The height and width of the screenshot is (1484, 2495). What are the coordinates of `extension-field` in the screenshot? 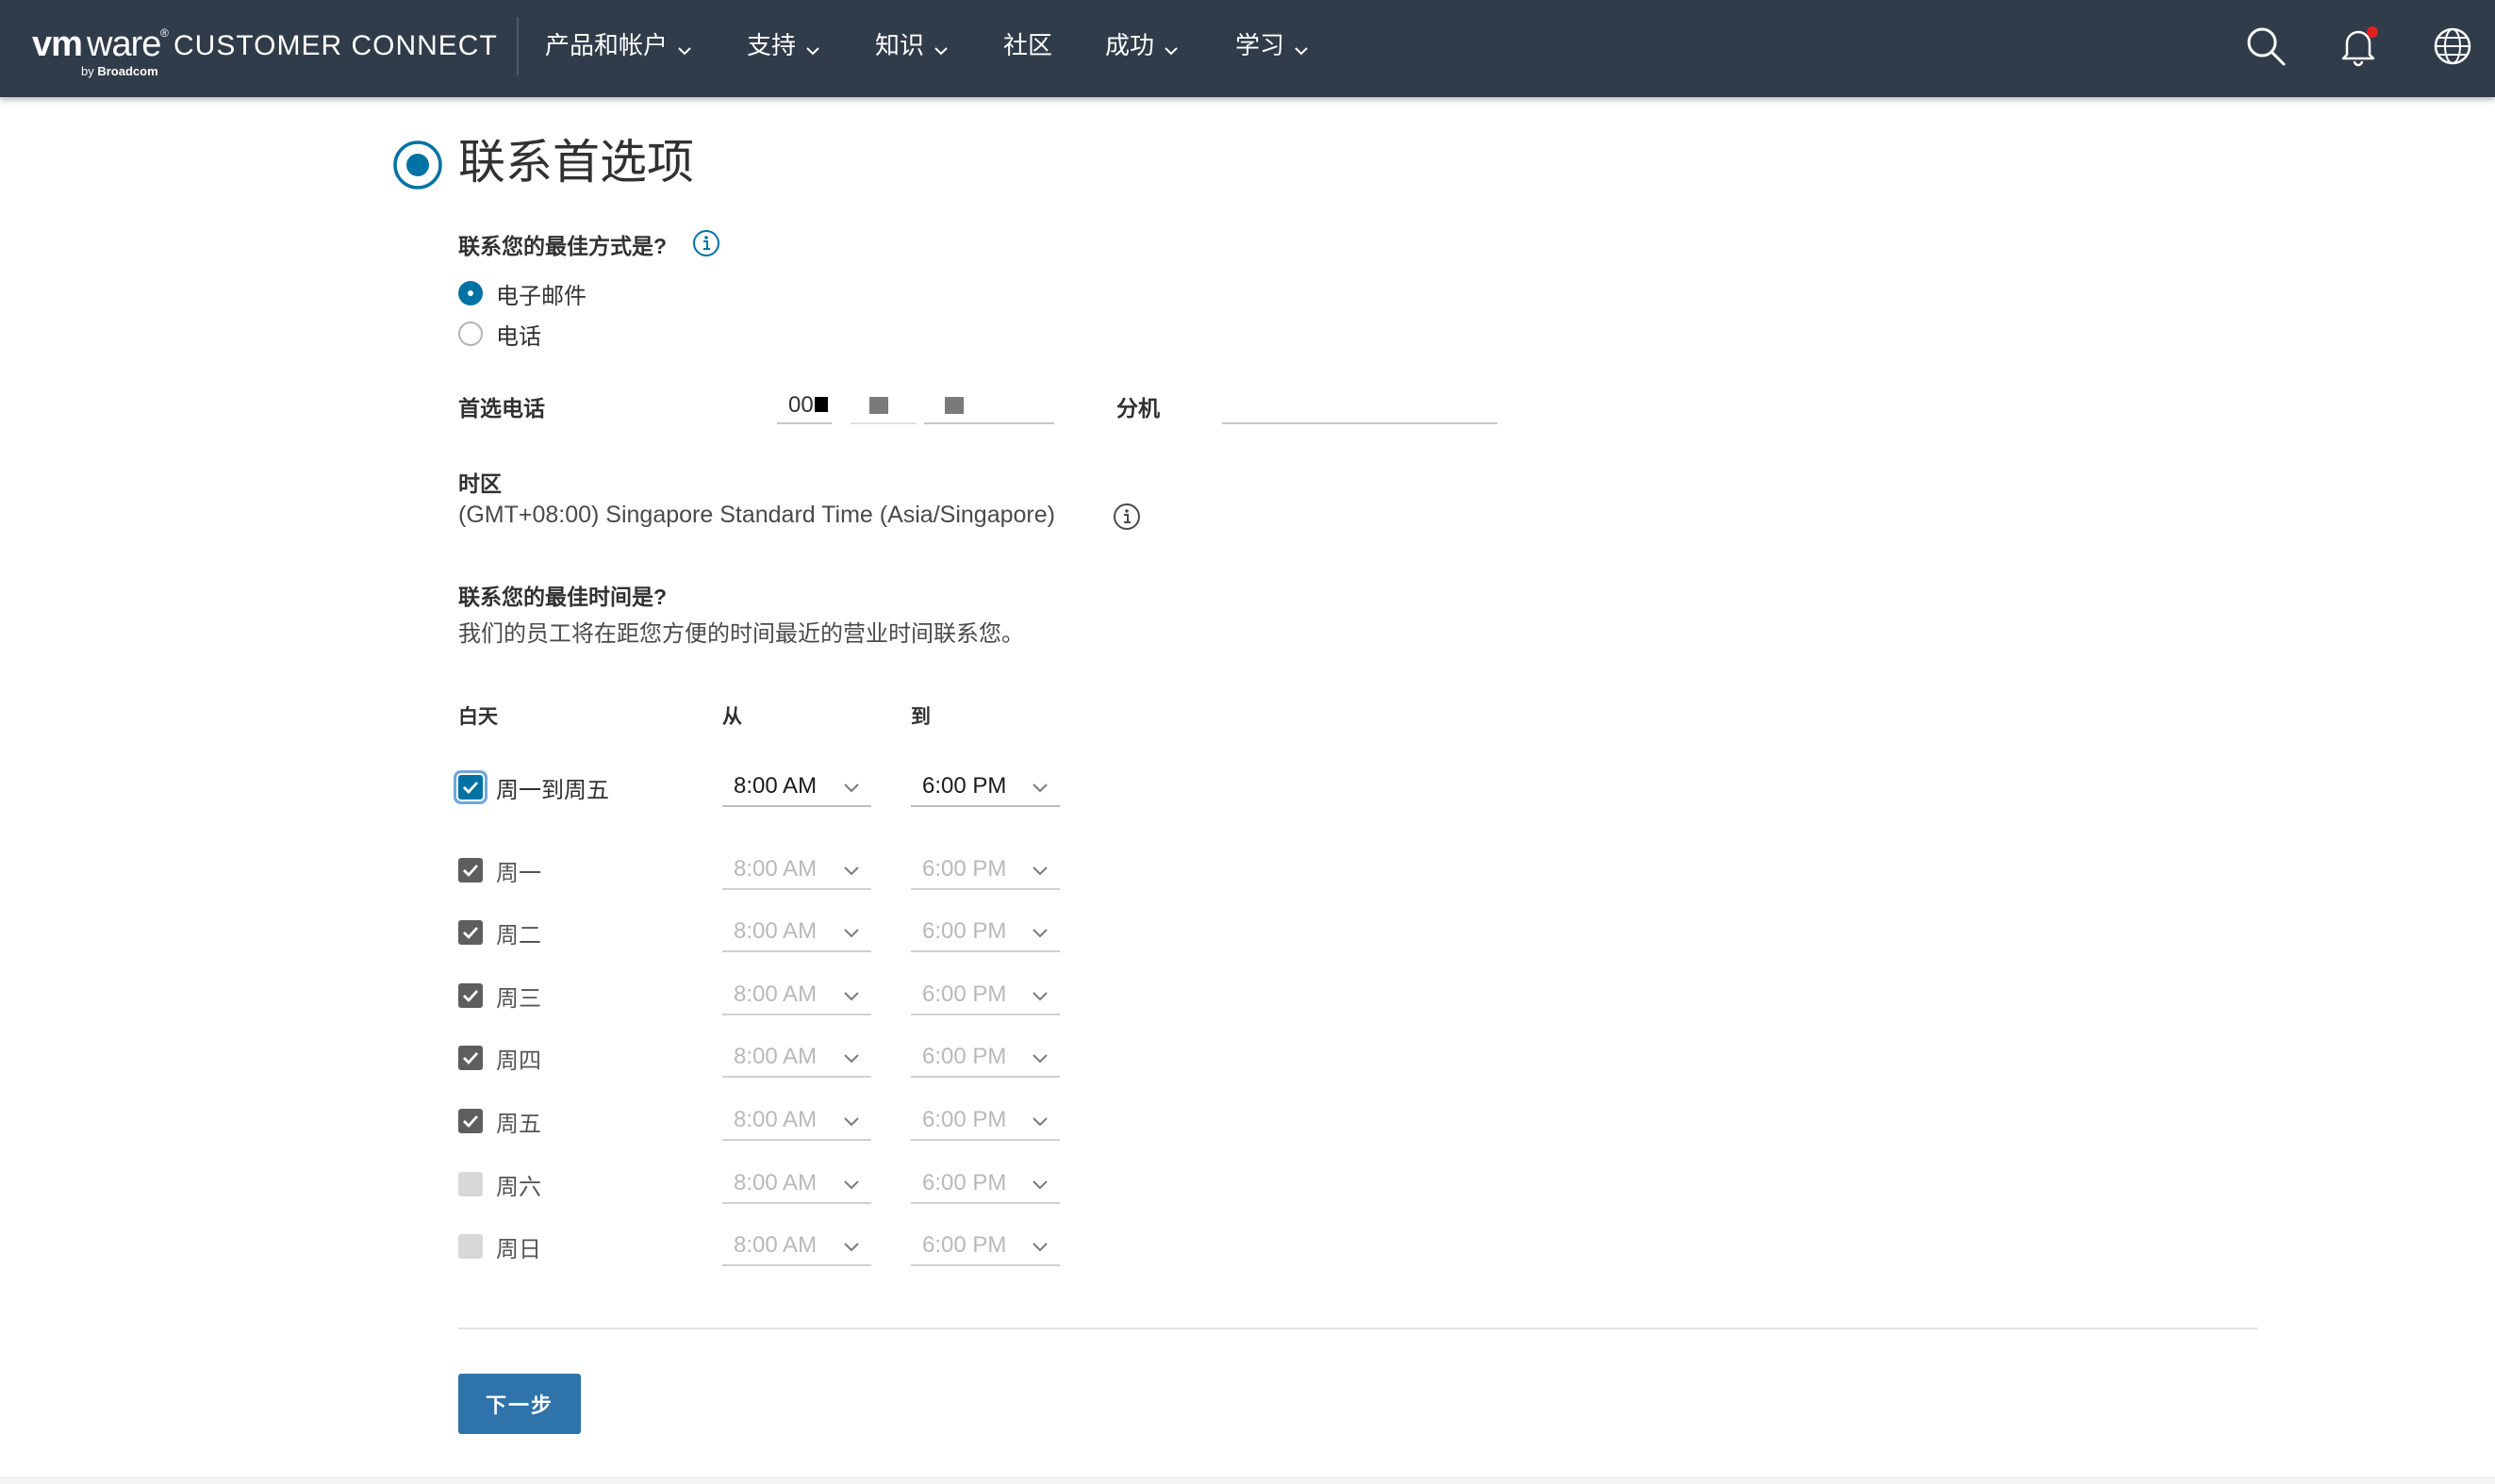 It's located at (1360, 405).